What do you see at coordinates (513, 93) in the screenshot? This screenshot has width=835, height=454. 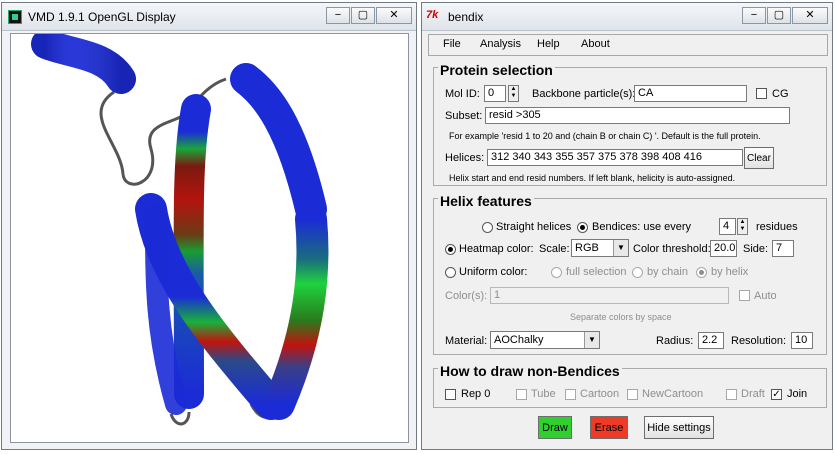 I see `mol-id-spinner: ▲ ▼` at bounding box center [513, 93].